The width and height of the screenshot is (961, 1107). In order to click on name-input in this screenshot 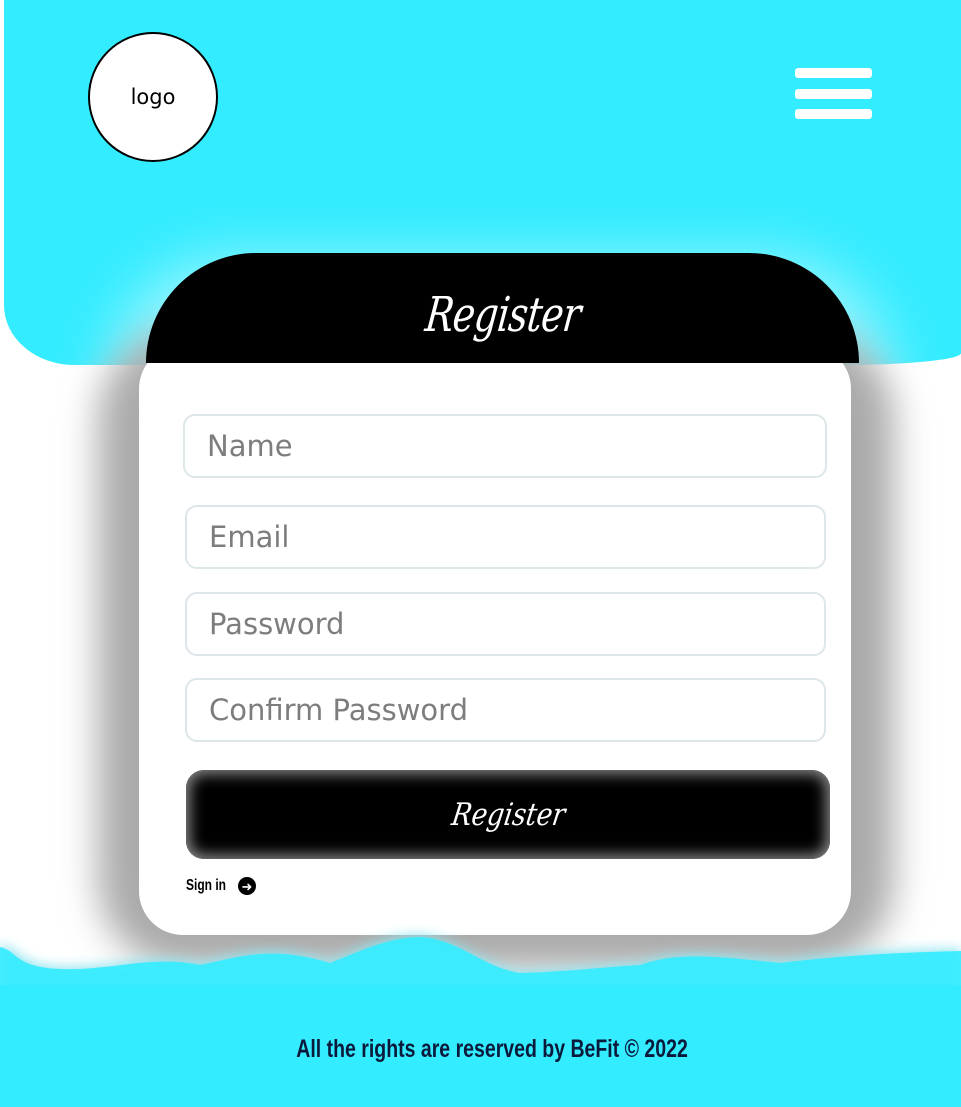, I will do `click(505, 446)`.